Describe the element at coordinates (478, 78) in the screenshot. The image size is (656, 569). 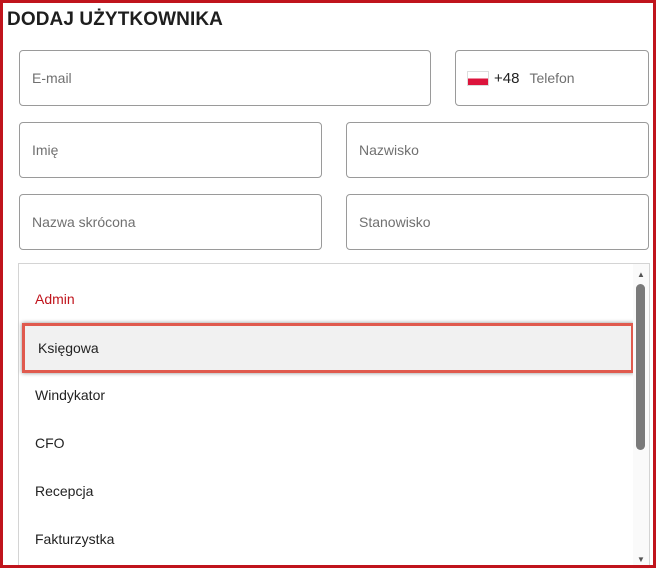
I see `poland-flag-icon` at that location.